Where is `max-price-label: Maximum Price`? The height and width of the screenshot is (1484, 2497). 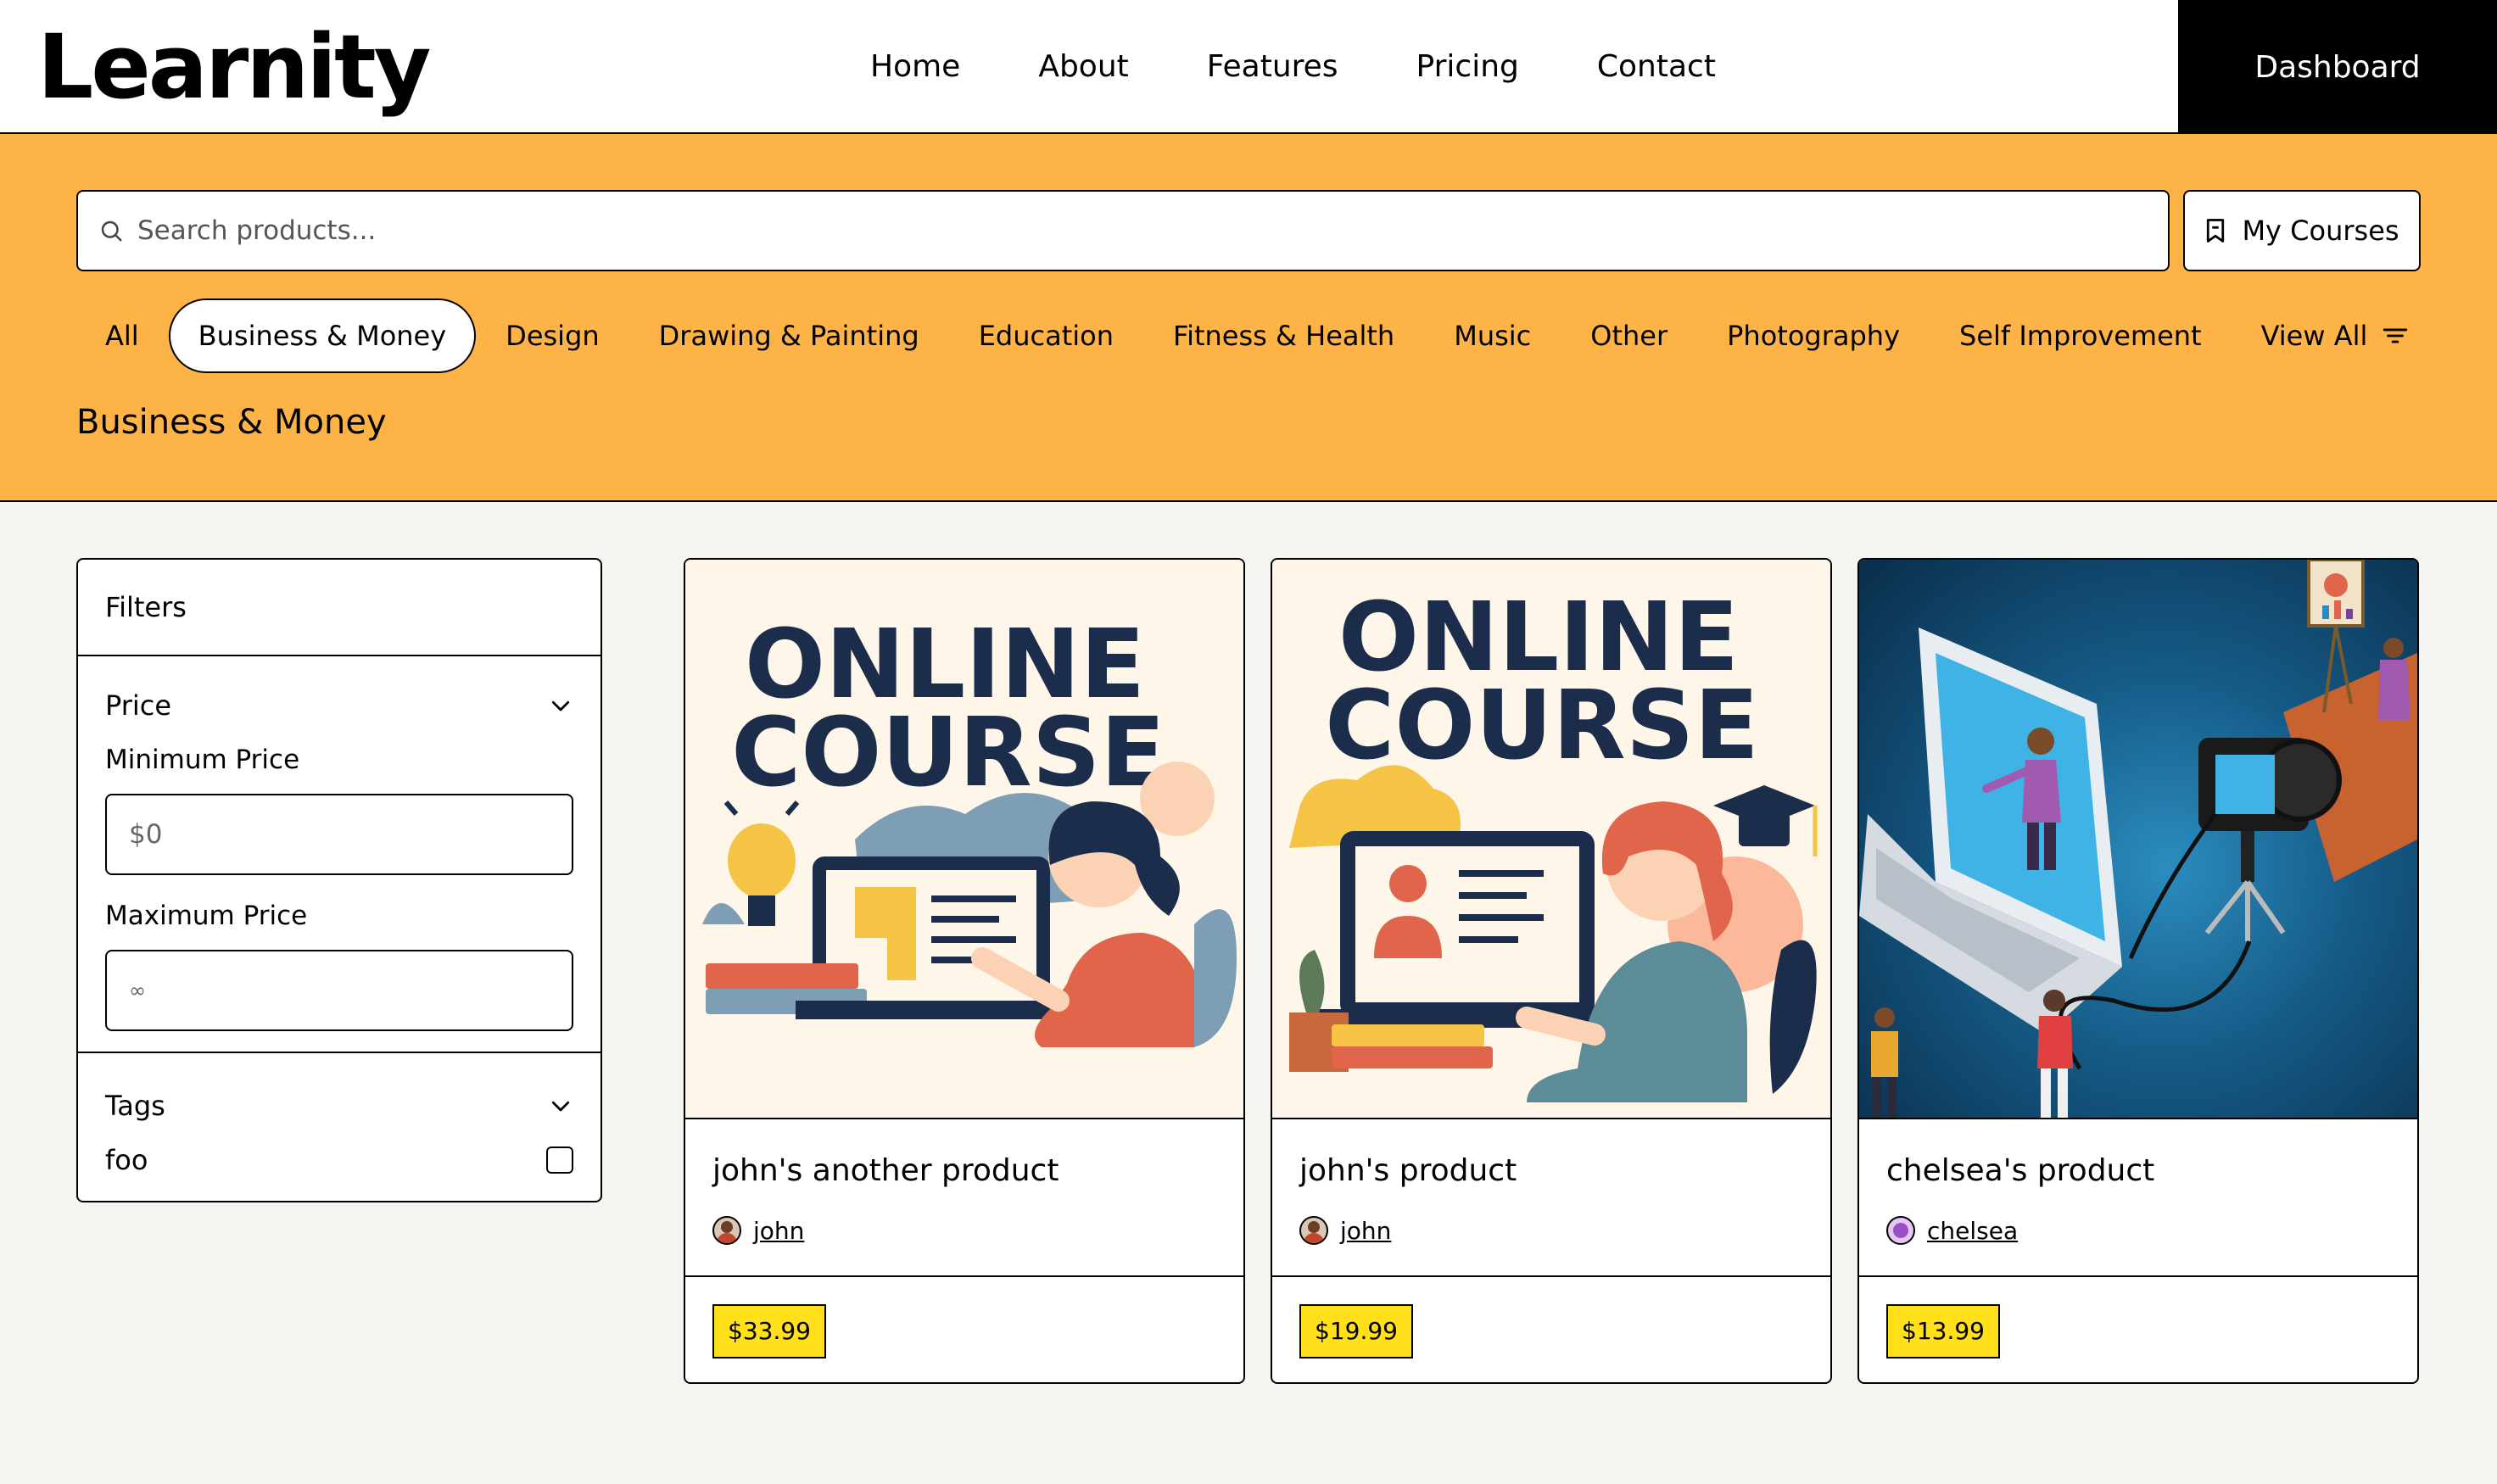
max-price-label: Maximum Price is located at coordinates (206, 916).